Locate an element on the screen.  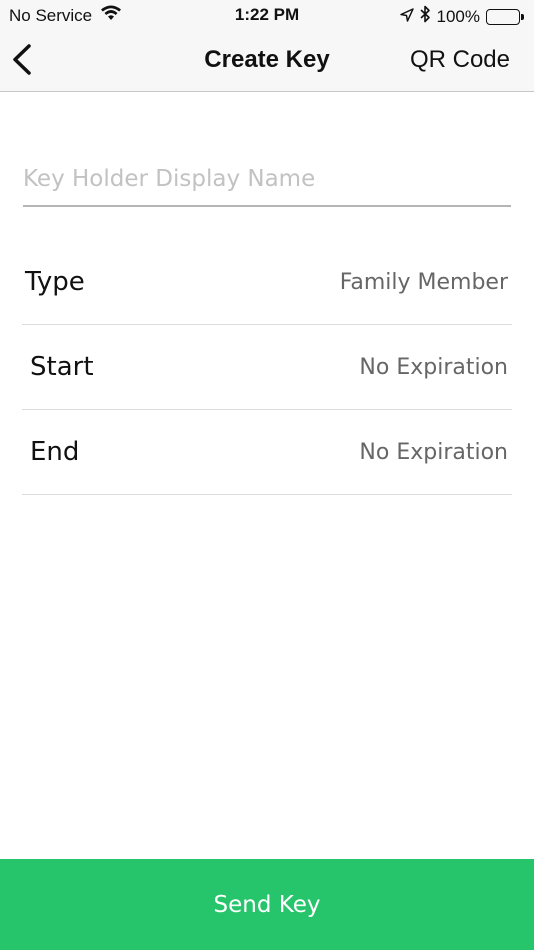
battery-icon is located at coordinates (505, 16).